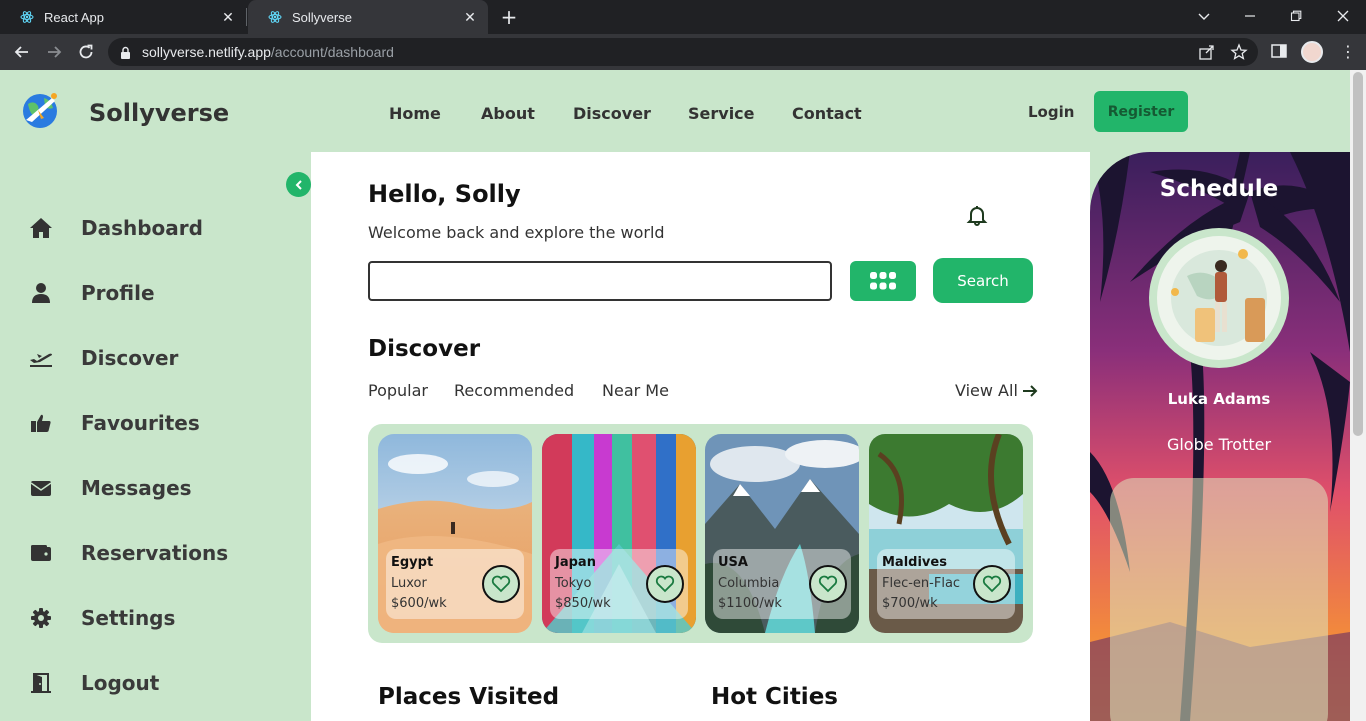  I want to click on schedule-card, so click(1219, 599).